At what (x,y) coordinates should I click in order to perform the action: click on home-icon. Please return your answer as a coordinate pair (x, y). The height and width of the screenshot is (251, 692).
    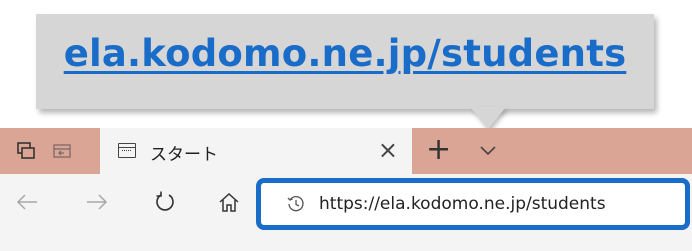
    Looking at the image, I should click on (229, 202).